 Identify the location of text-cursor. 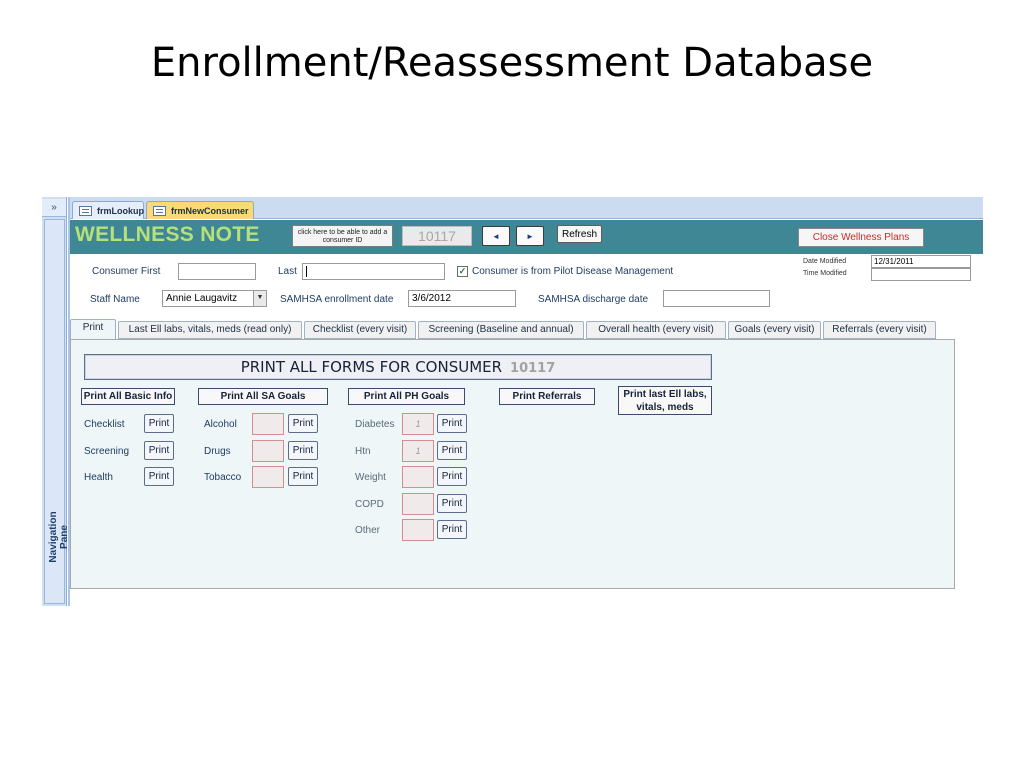
(306, 271).